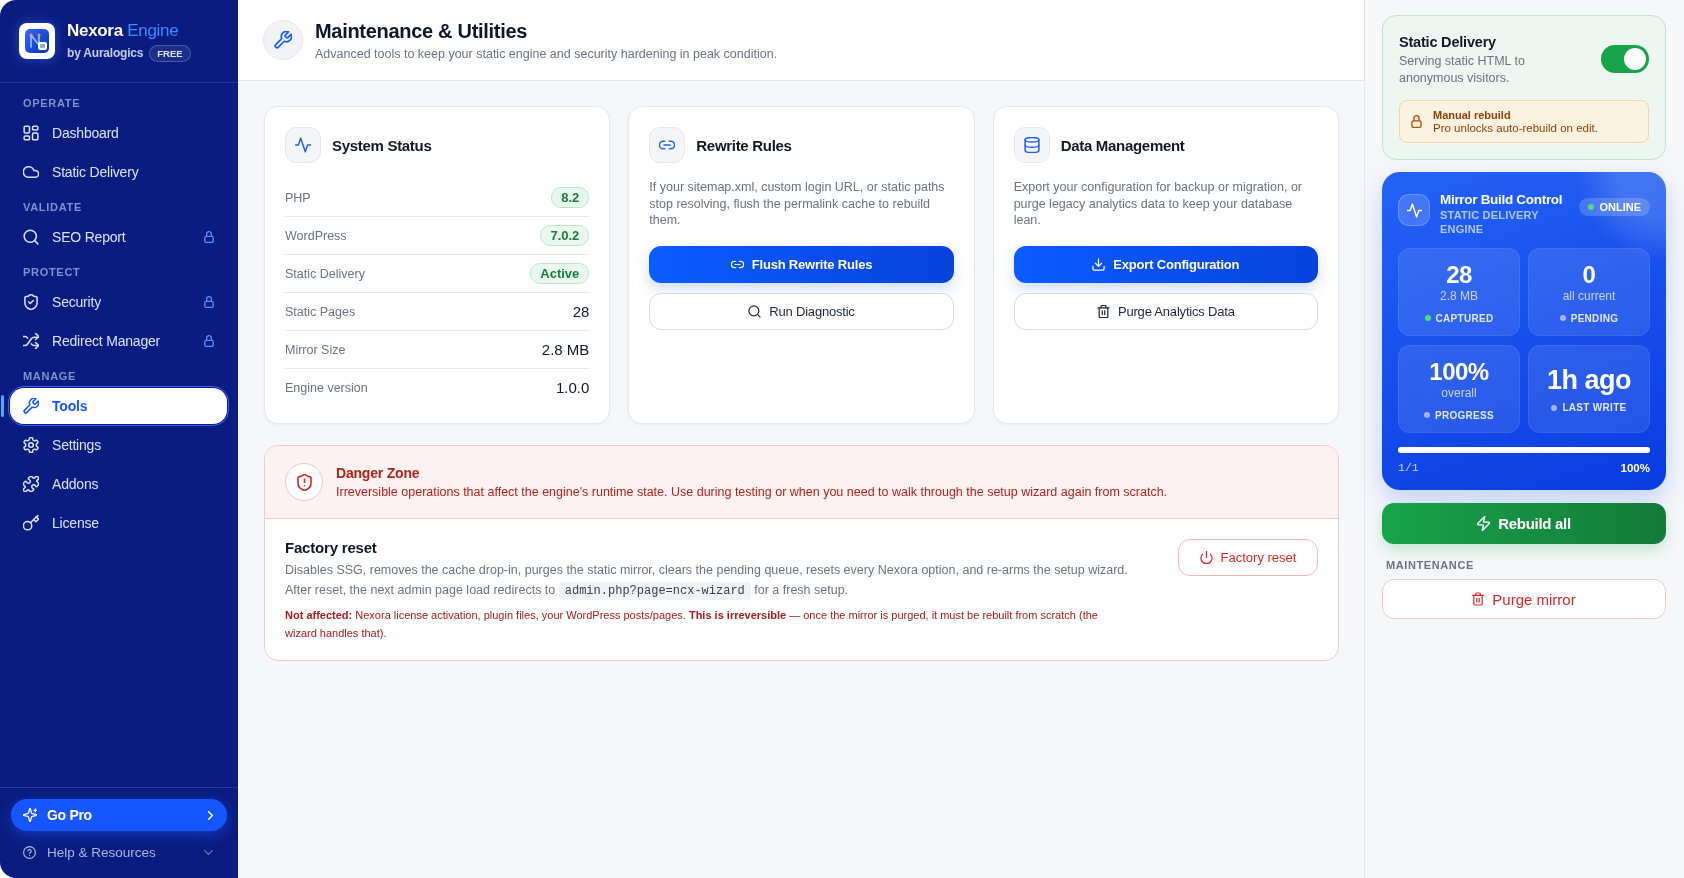  I want to click on toggle-switch, so click(1625, 59).